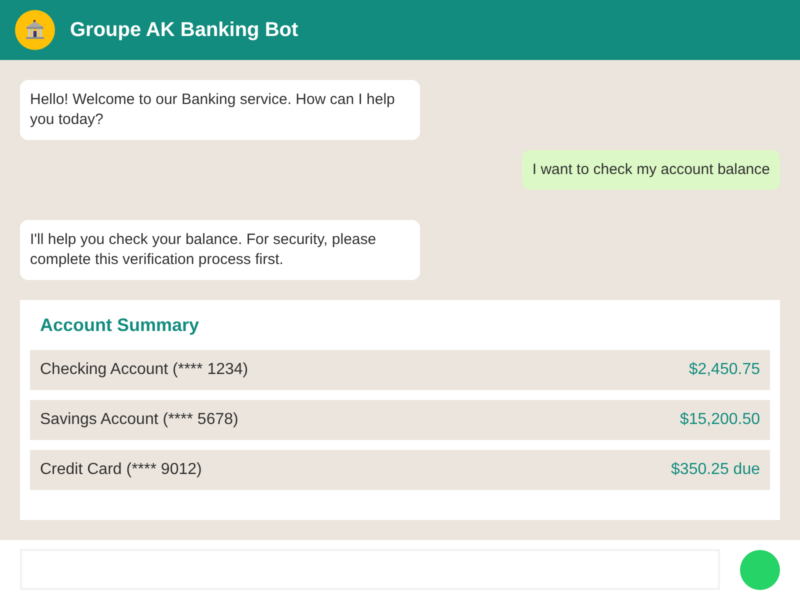 The height and width of the screenshot is (600, 800). Describe the element at coordinates (724, 370) in the screenshot. I see `account-balance: $2,450.75` at that location.